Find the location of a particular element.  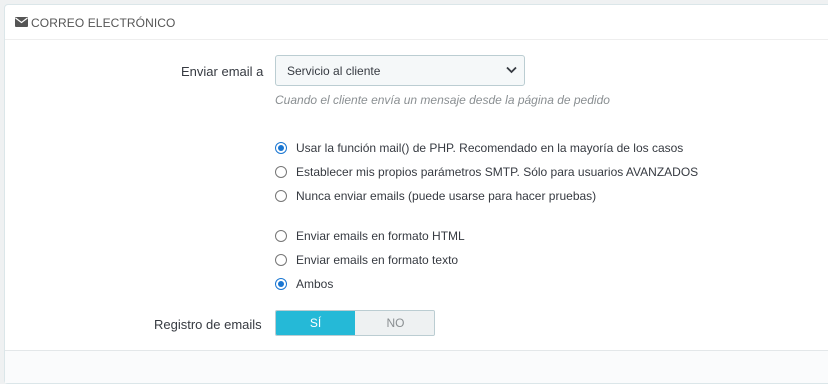

panel-heading: CORREO ELECTRÓNICO is located at coordinates (416, 22).